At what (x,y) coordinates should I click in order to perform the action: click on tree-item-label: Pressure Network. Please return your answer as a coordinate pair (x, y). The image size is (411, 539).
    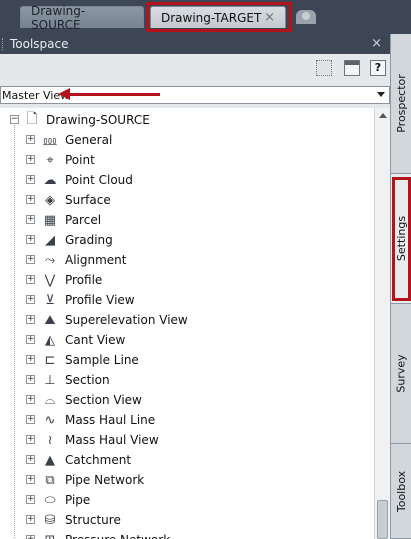
    Looking at the image, I should click on (117, 536).